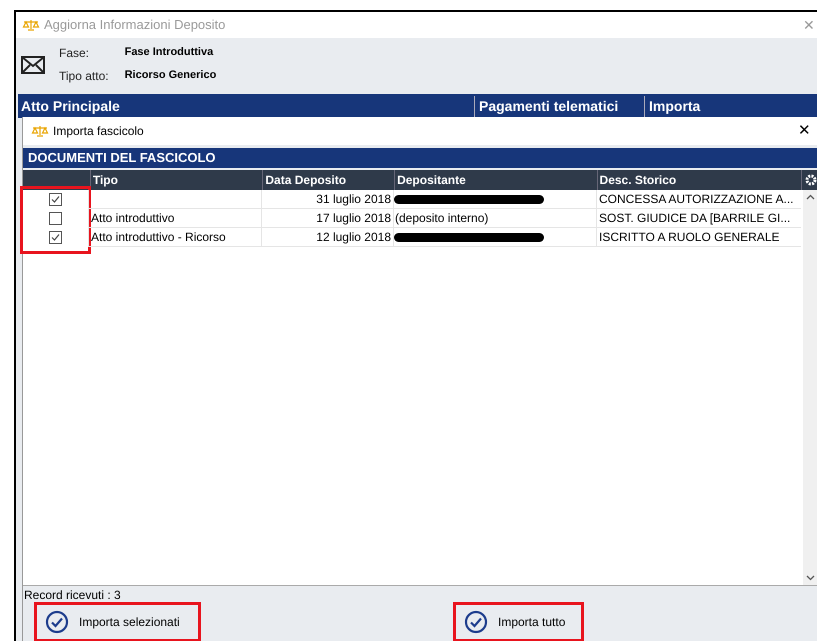 The height and width of the screenshot is (641, 817). Describe the element at coordinates (174, 237) in the screenshot. I see `table-cell: Atto introduttivo - Ricorso` at that location.